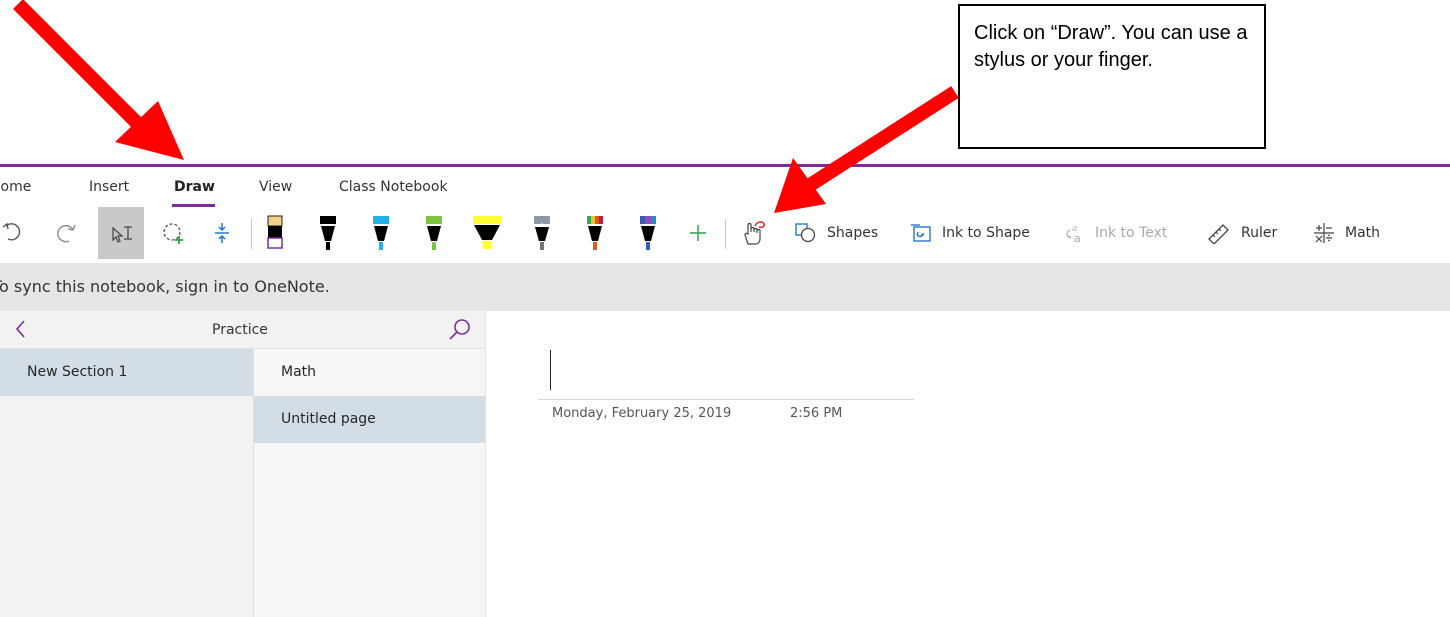 The image size is (1450, 617). I want to click on tab-view: View, so click(275, 187).